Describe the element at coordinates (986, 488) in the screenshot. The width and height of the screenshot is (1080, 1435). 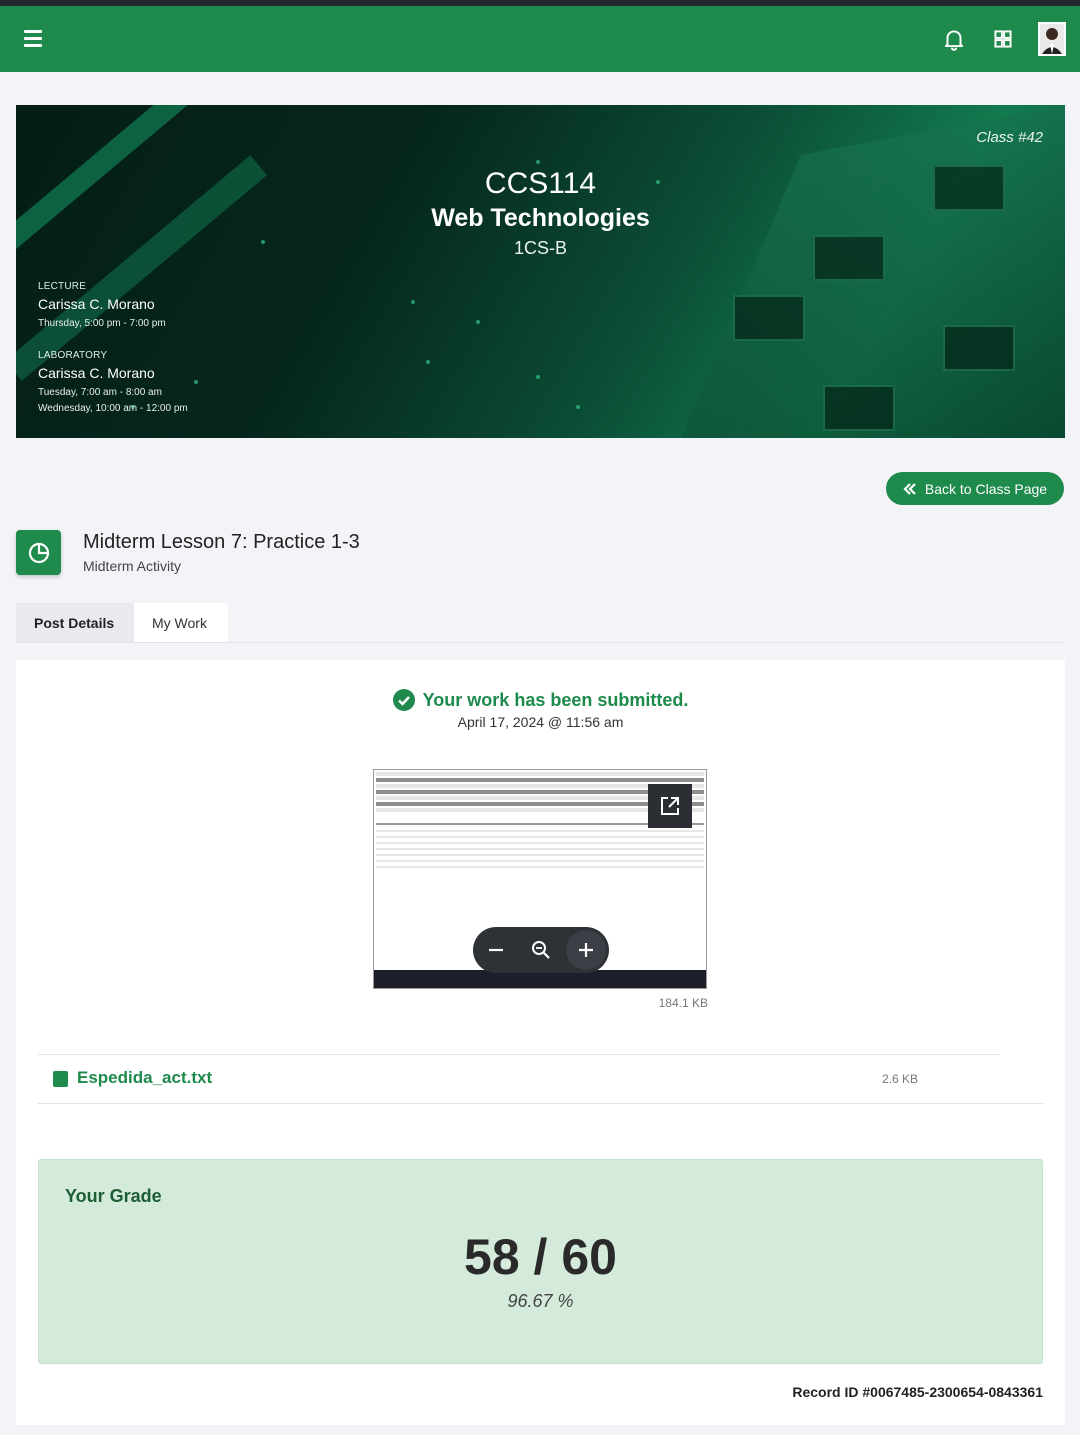
I see `back-button-label: Back to Class Page` at that location.